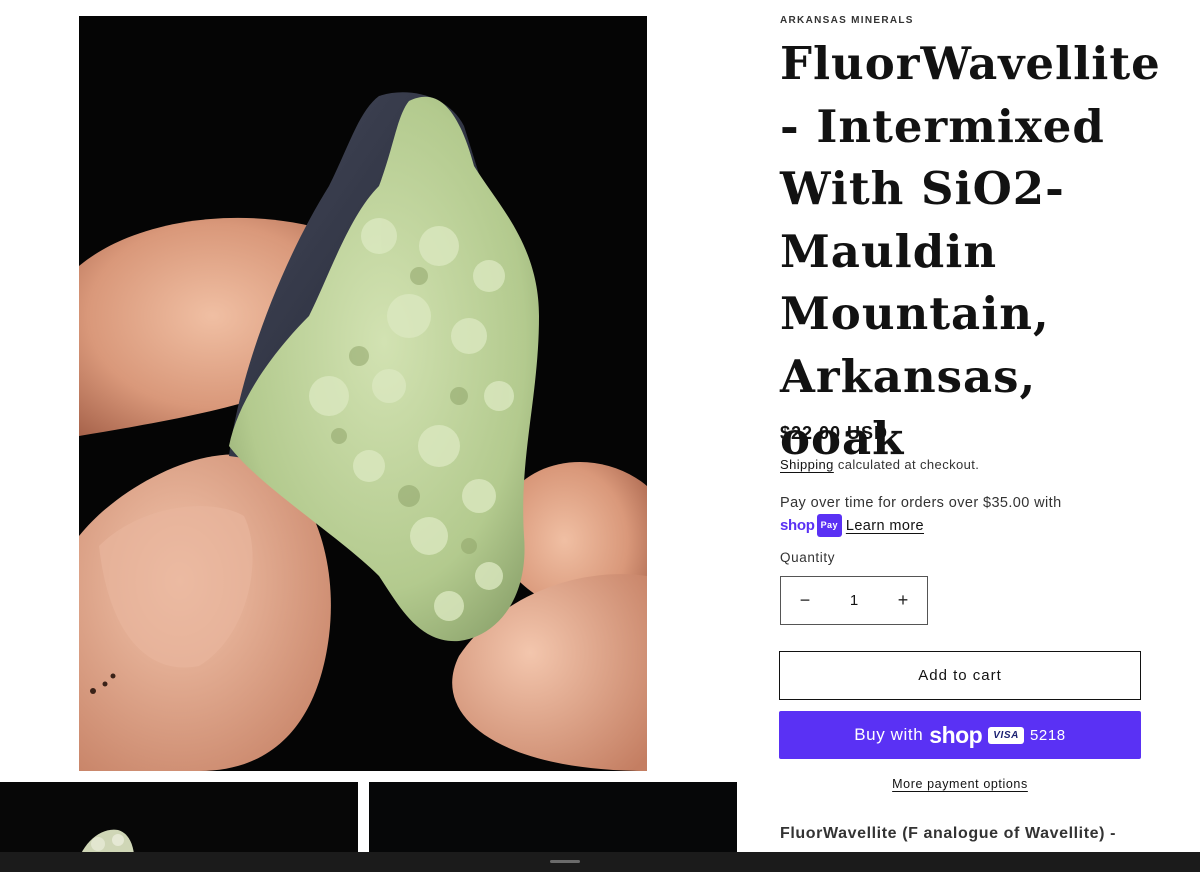  Describe the element at coordinates (847, 20) in the screenshot. I see `product-vendor: ARKANSAS MINERALS` at that location.